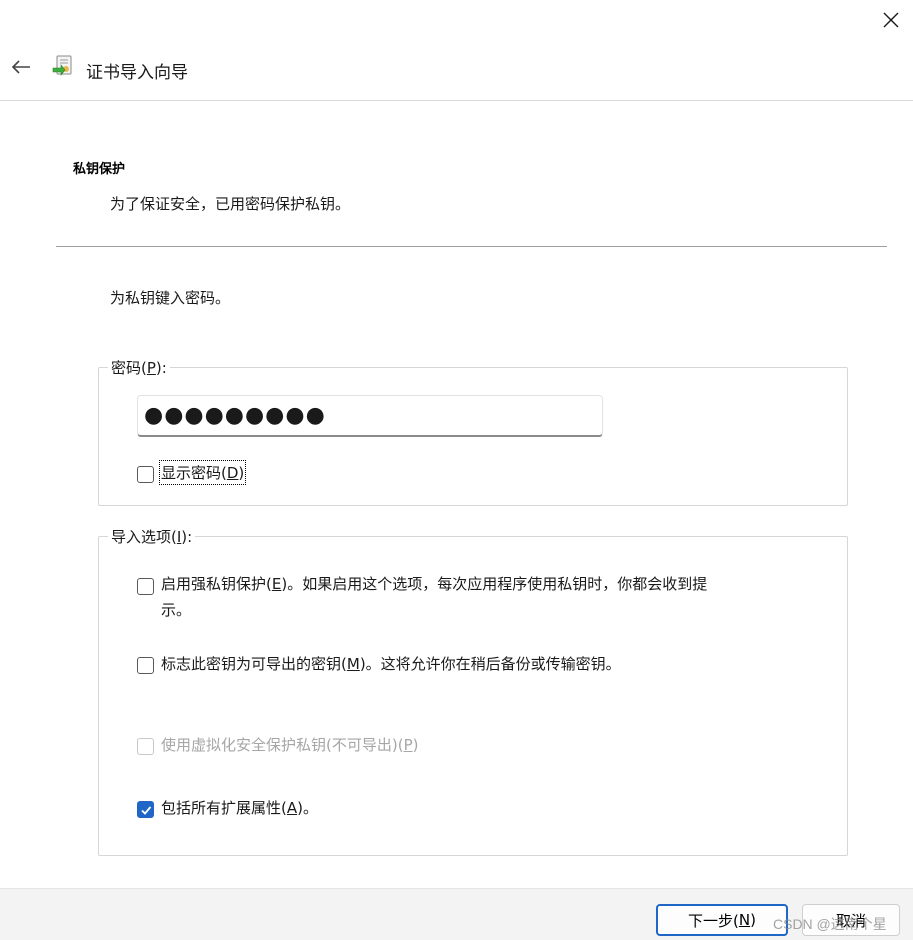  What do you see at coordinates (391, 663) in the screenshot?
I see `mark-exportable-label: 标志此密钥为可导出的密钥(M)。这将允许你在稍后备份或传输密钥。` at bounding box center [391, 663].